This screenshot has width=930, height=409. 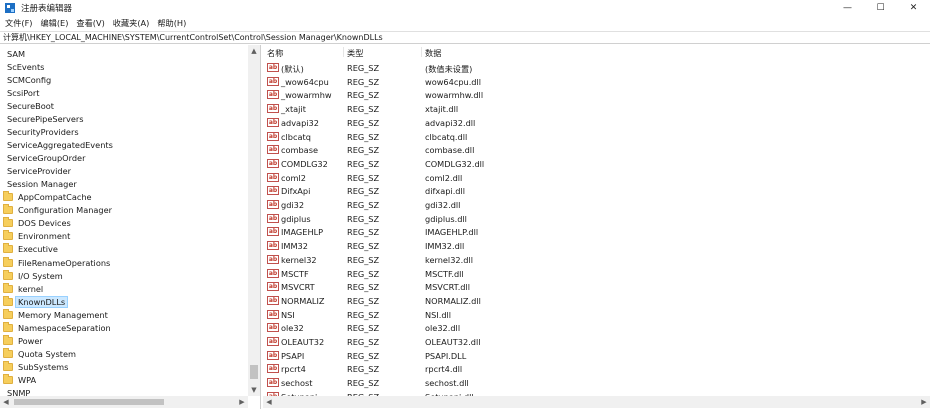 What do you see at coordinates (26, 66) in the screenshot?
I see `tree-item-label: ScEvents` at bounding box center [26, 66].